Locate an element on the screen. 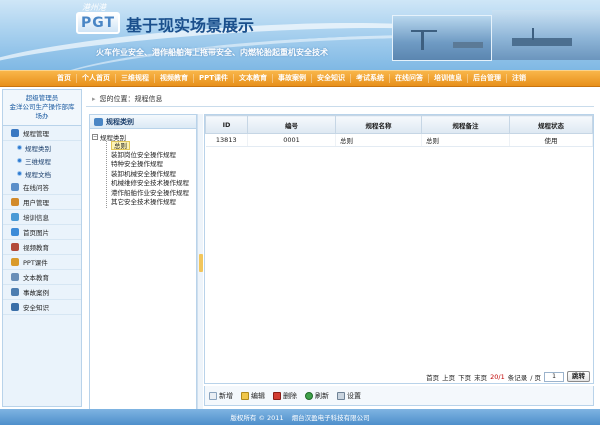 The image size is (600, 425). sidebar-item-label: 事故案例 is located at coordinates (36, 293).